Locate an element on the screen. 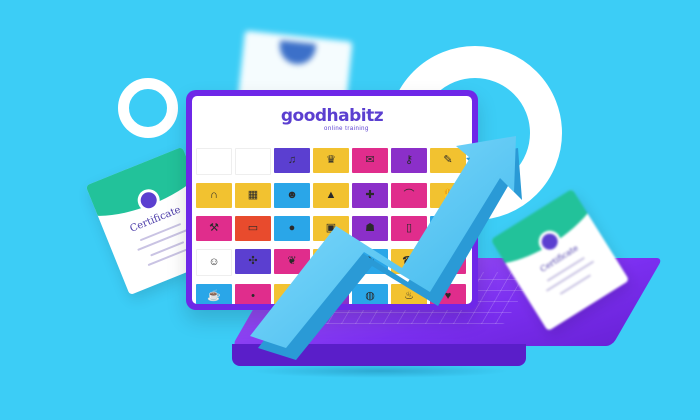  laptop-shadow is located at coordinates (380, 371).